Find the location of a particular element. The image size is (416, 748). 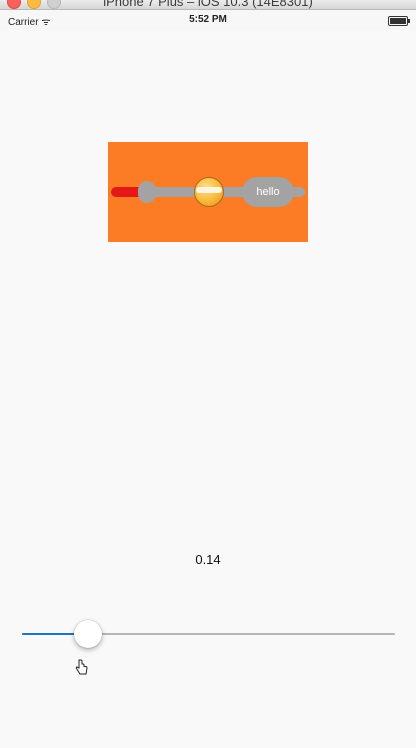

custom-slider-card: hello is located at coordinates (208, 192).